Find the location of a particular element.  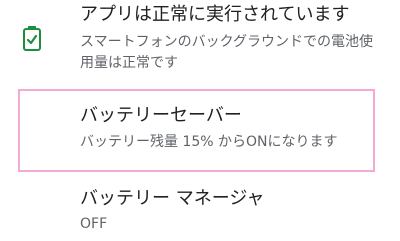

battery-check-icon is located at coordinates (32, 38).